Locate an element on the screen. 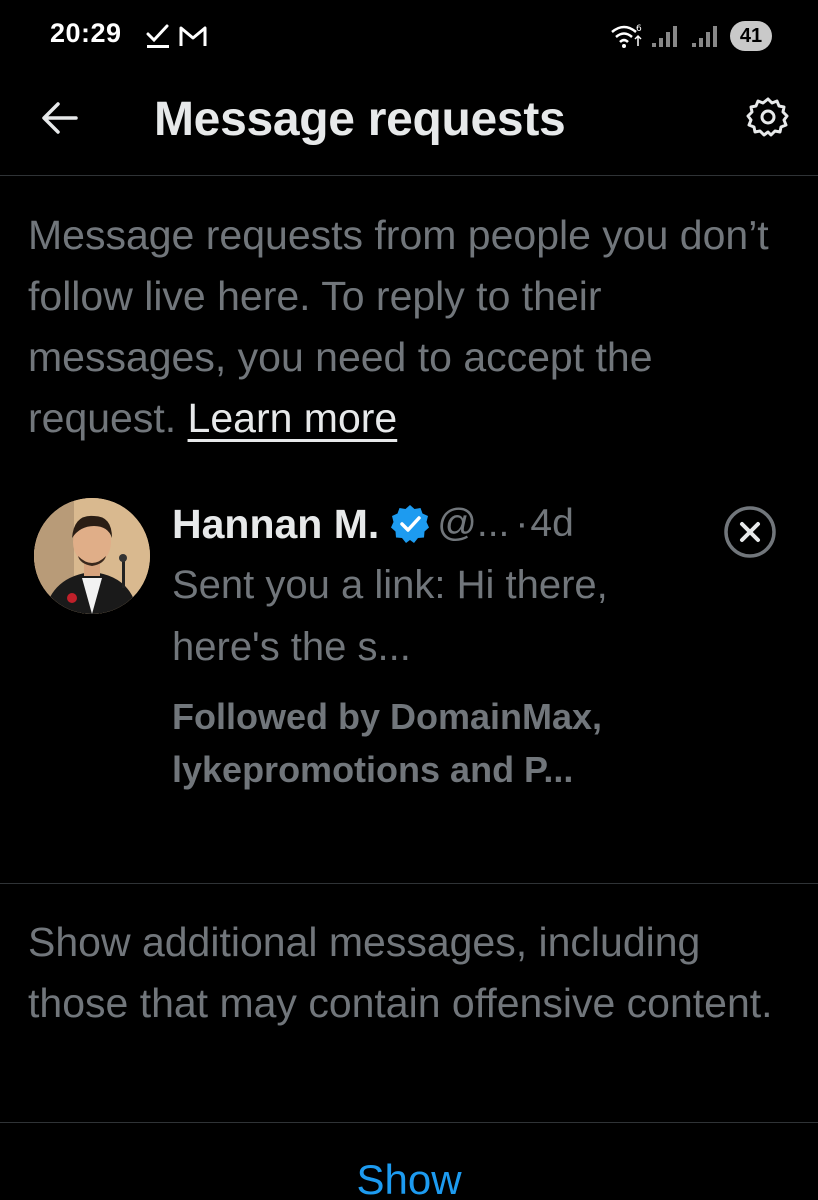  close-circle-icon is located at coordinates (750, 532).